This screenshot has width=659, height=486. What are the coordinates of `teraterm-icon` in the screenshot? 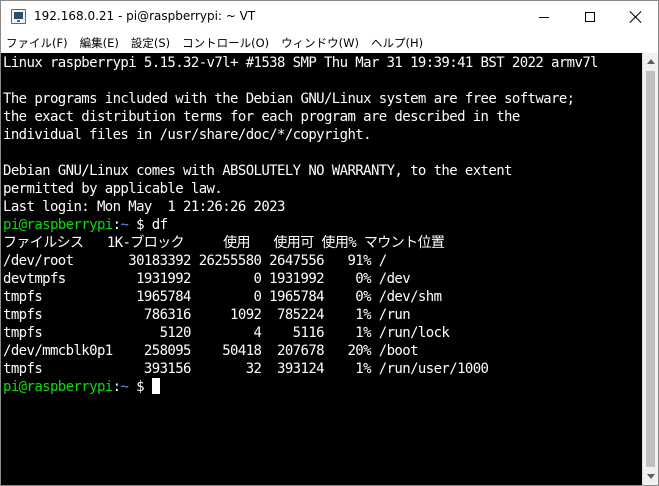 It's located at (18, 16).